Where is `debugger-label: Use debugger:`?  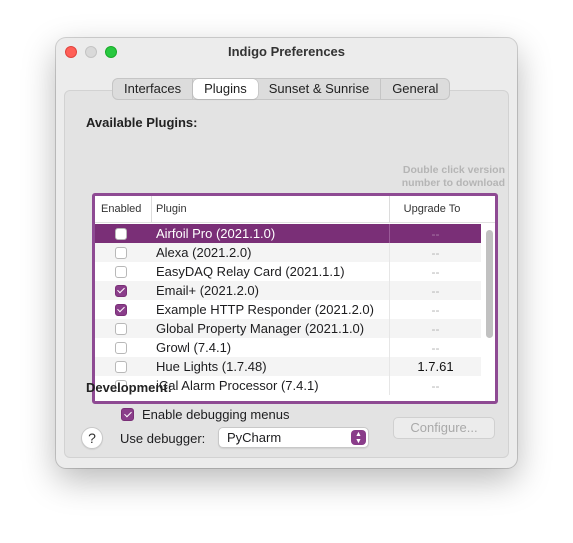
debugger-label: Use debugger: is located at coordinates (163, 438).